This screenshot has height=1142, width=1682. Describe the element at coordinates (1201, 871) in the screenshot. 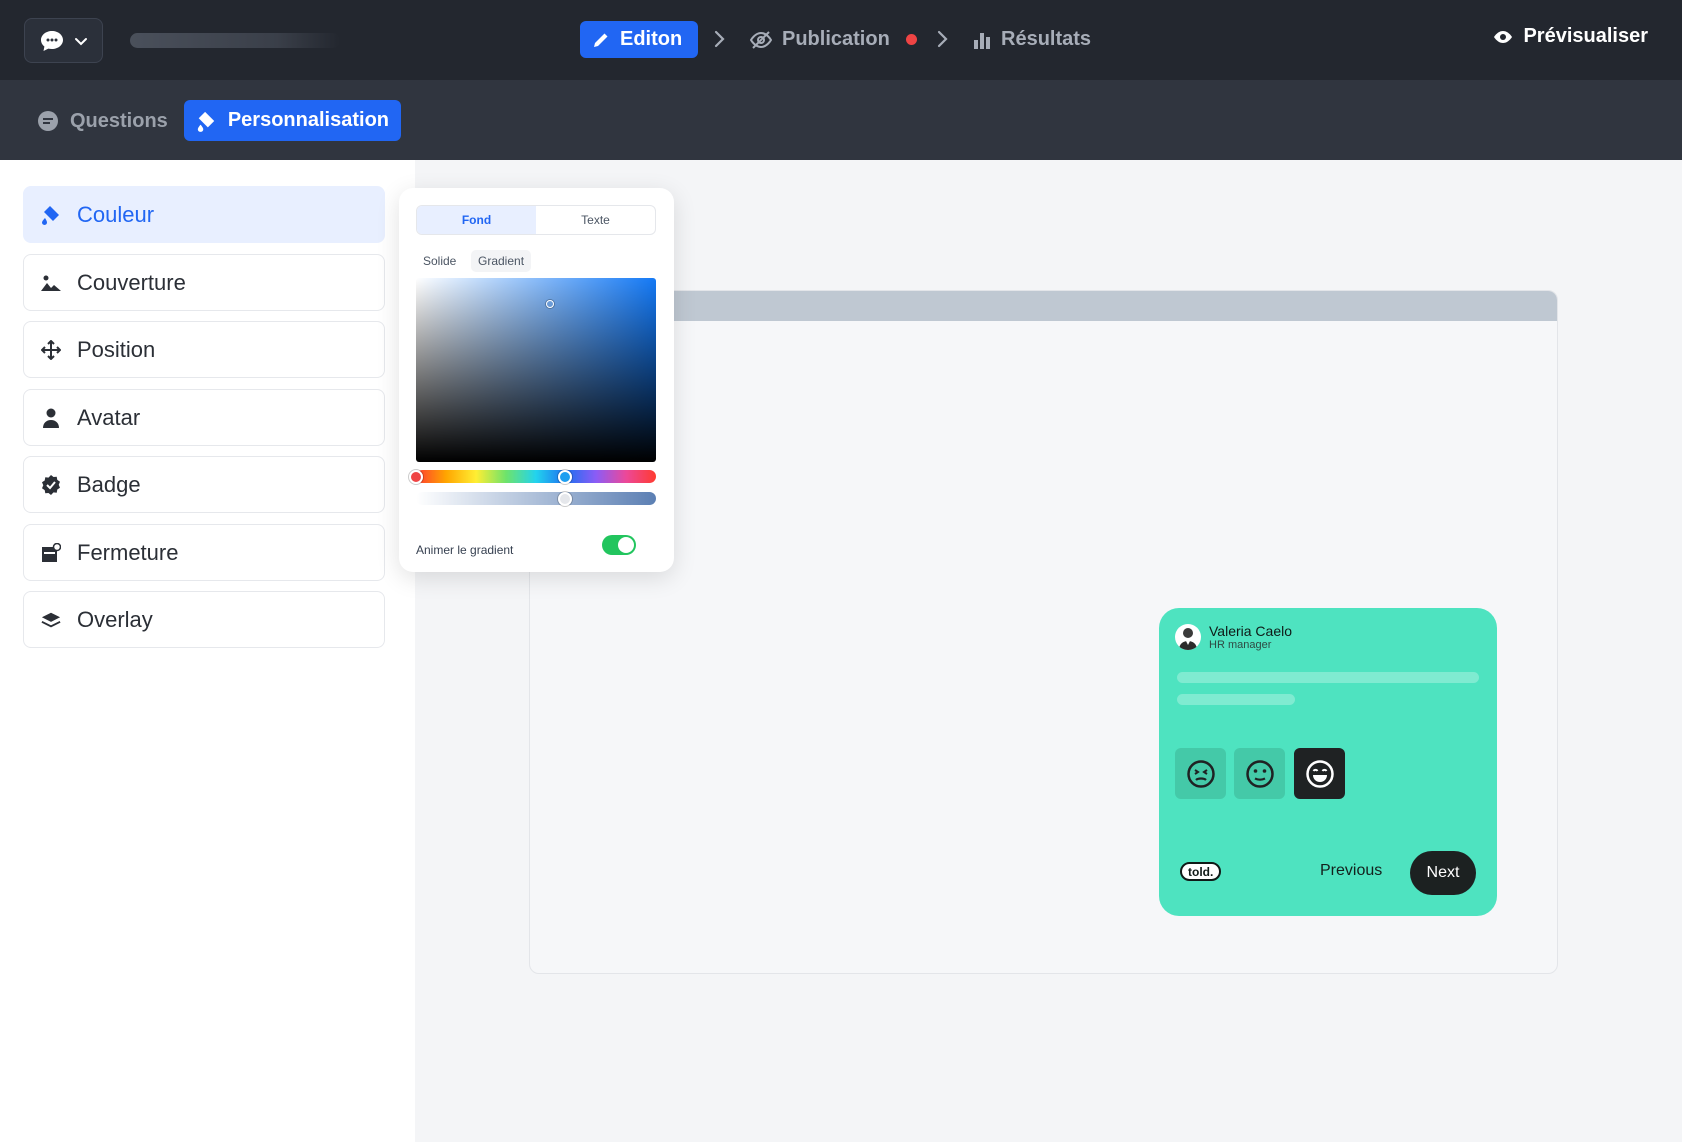

I see `brand-logo: told.` at that location.